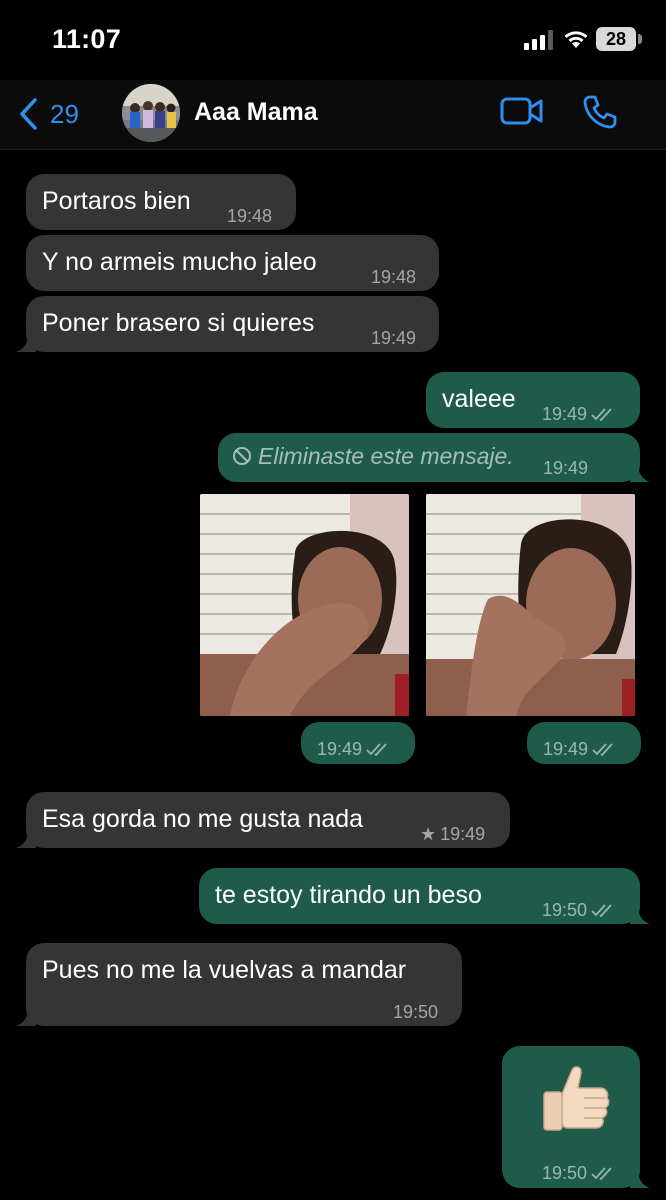 The height and width of the screenshot is (1200, 666). I want to click on message-text: valeee, so click(479, 399).